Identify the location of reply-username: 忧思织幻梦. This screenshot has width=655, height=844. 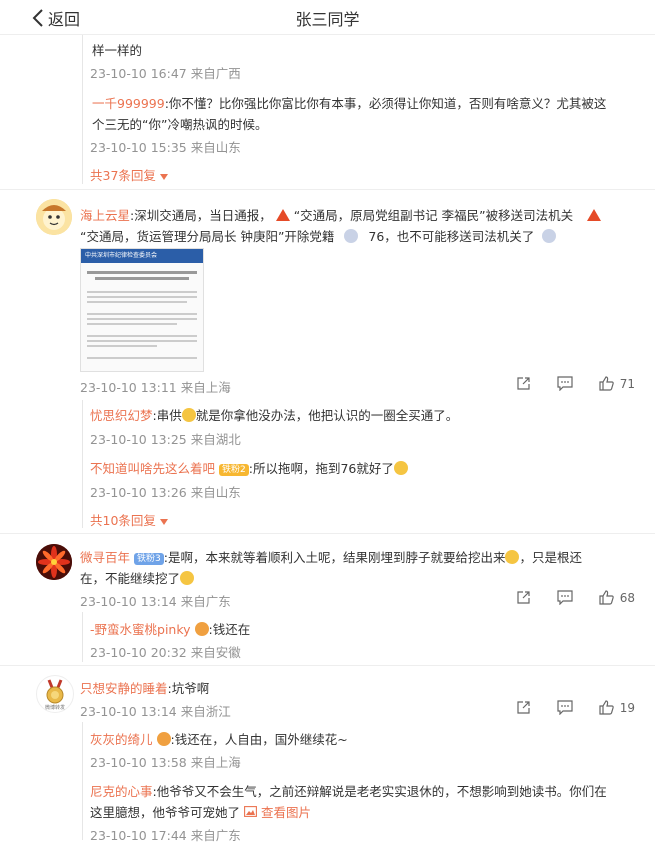
(121, 415).